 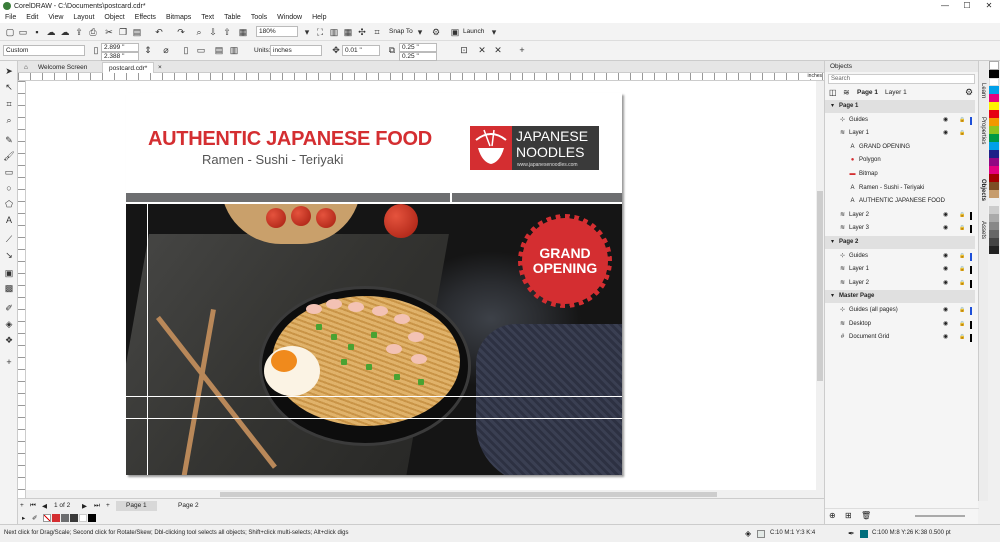 I want to click on menu-edit: Edit, so click(x=32, y=17).